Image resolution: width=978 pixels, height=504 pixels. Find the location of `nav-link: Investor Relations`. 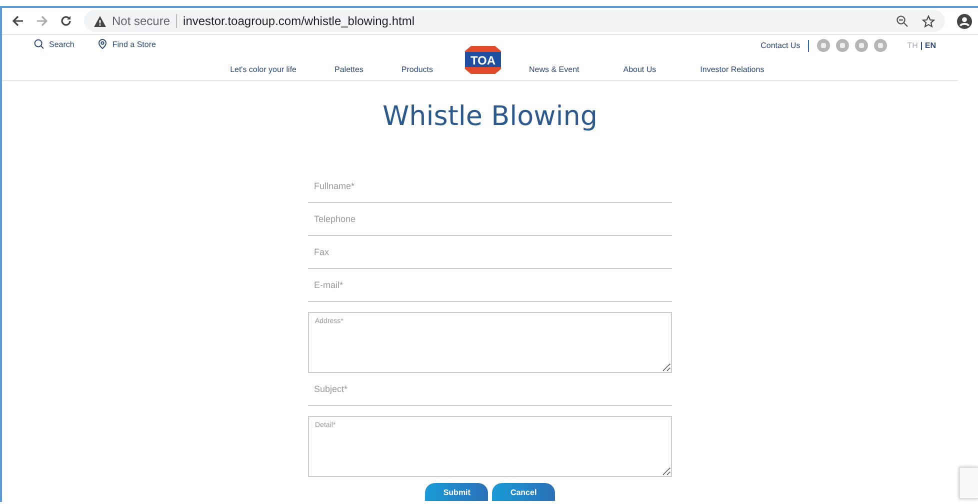

nav-link: Investor Relations is located at coordinates (732, 69).